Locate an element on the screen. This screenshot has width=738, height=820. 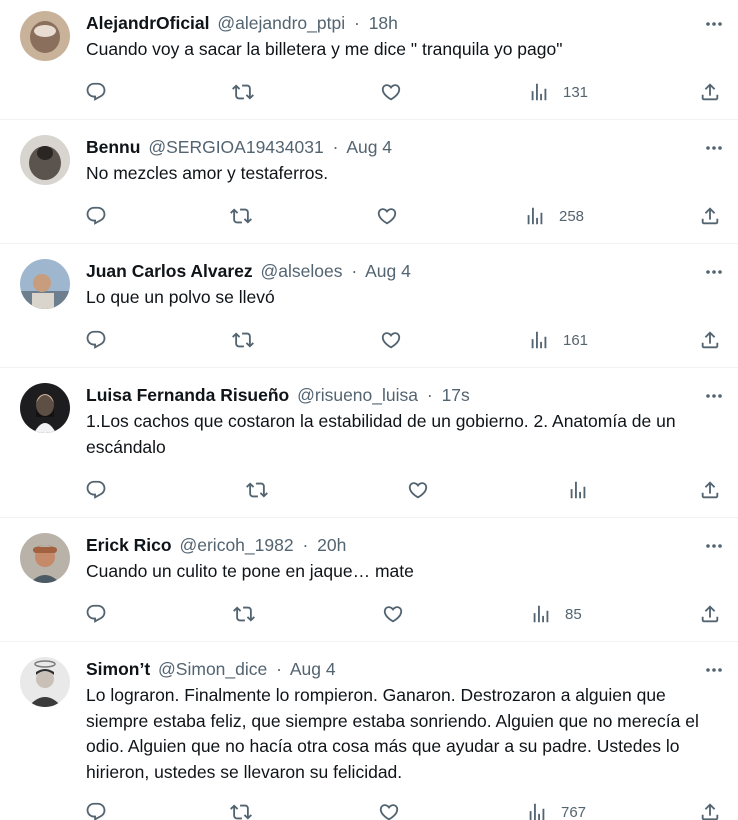
tweet-header: Bennu @SERGIOA19434031 · Aug 4 is located at coordinates (239, 147).